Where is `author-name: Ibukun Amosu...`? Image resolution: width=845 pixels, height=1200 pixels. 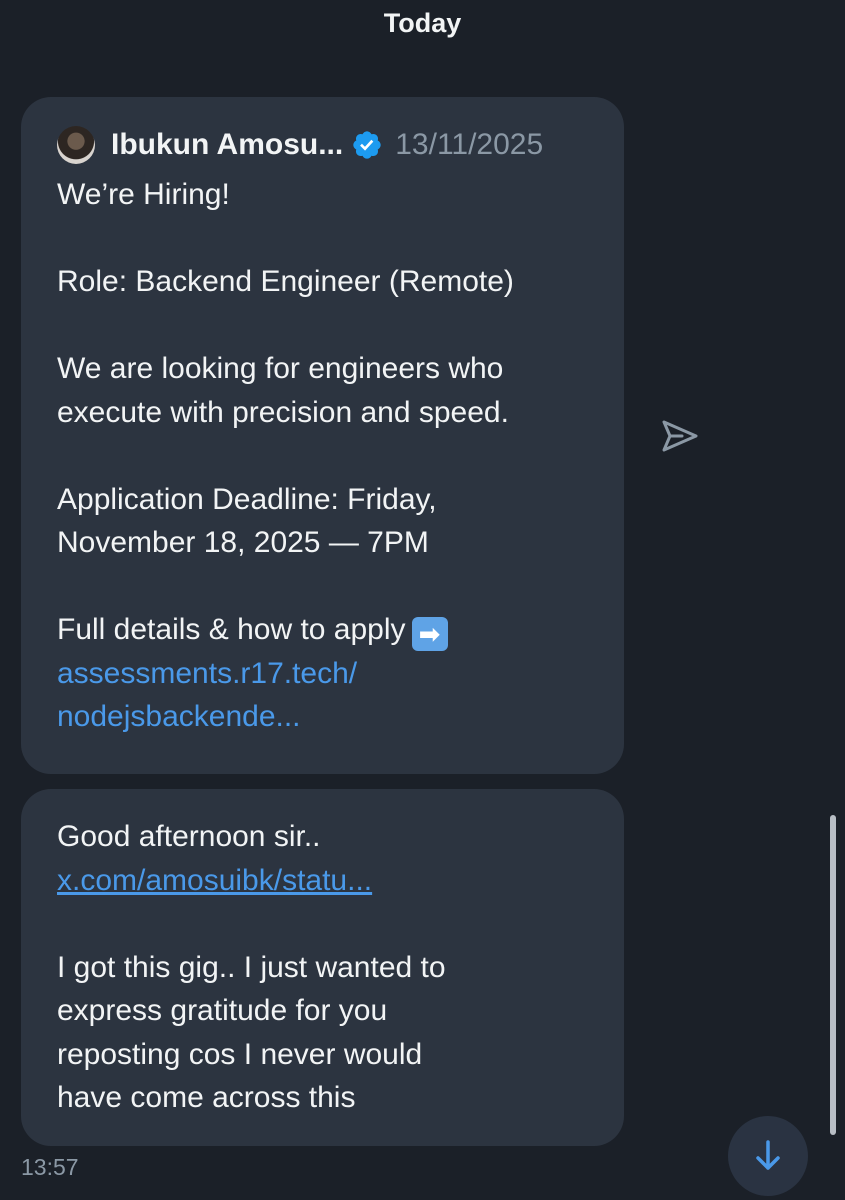
author-name: Ibukun Amosu... is located at coordinates (227, 145).